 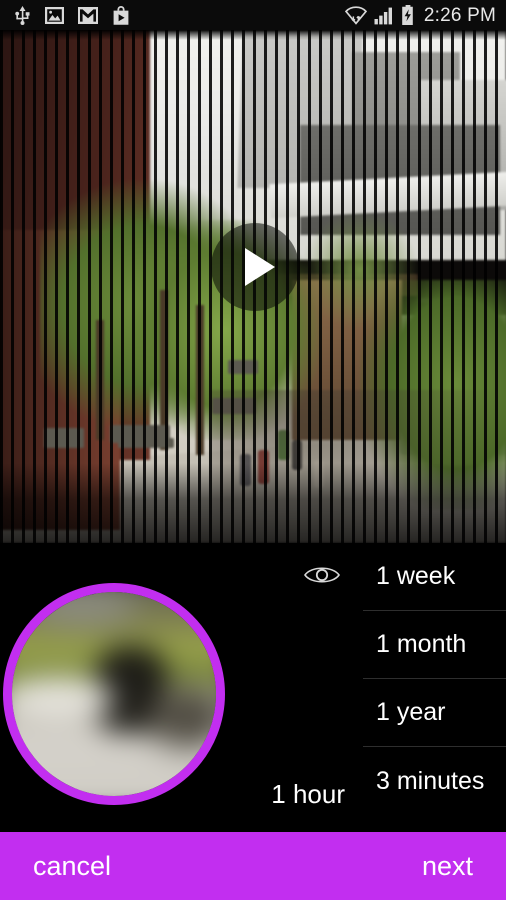 I want to click on cancel-button: cancel, so click(x=72, y=866).